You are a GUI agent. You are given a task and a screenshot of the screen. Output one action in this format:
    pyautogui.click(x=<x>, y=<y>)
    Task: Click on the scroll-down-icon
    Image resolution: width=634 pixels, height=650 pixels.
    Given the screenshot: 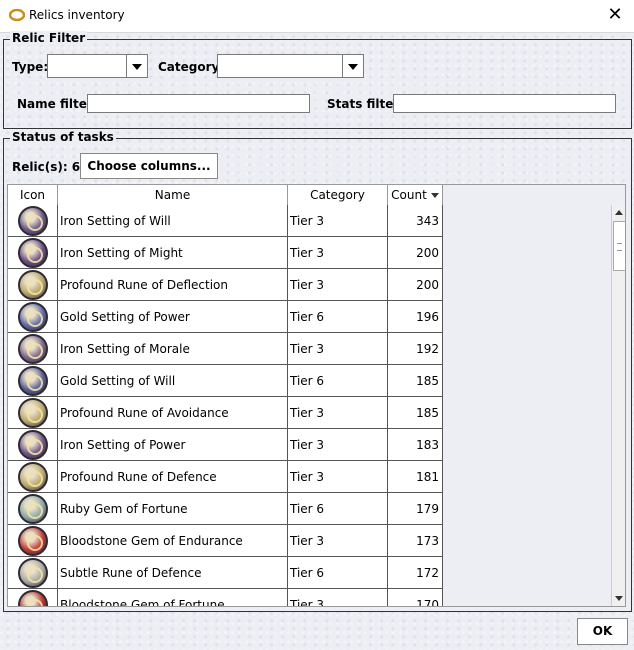 What is the action you would take?
    pyautogui.click(x=618, y=598)
    